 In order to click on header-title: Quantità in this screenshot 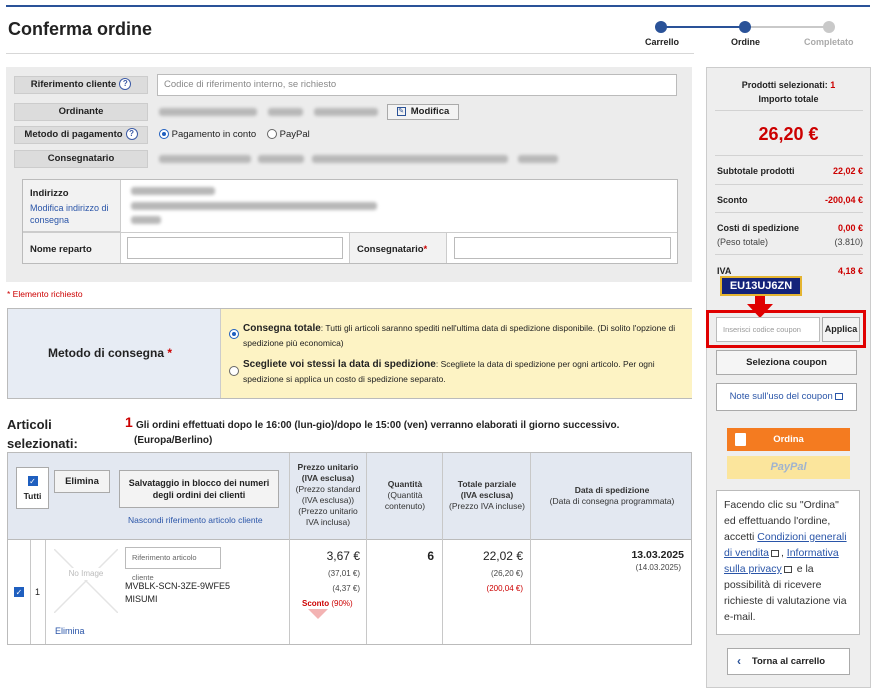, I will do `click(405, 484)`.